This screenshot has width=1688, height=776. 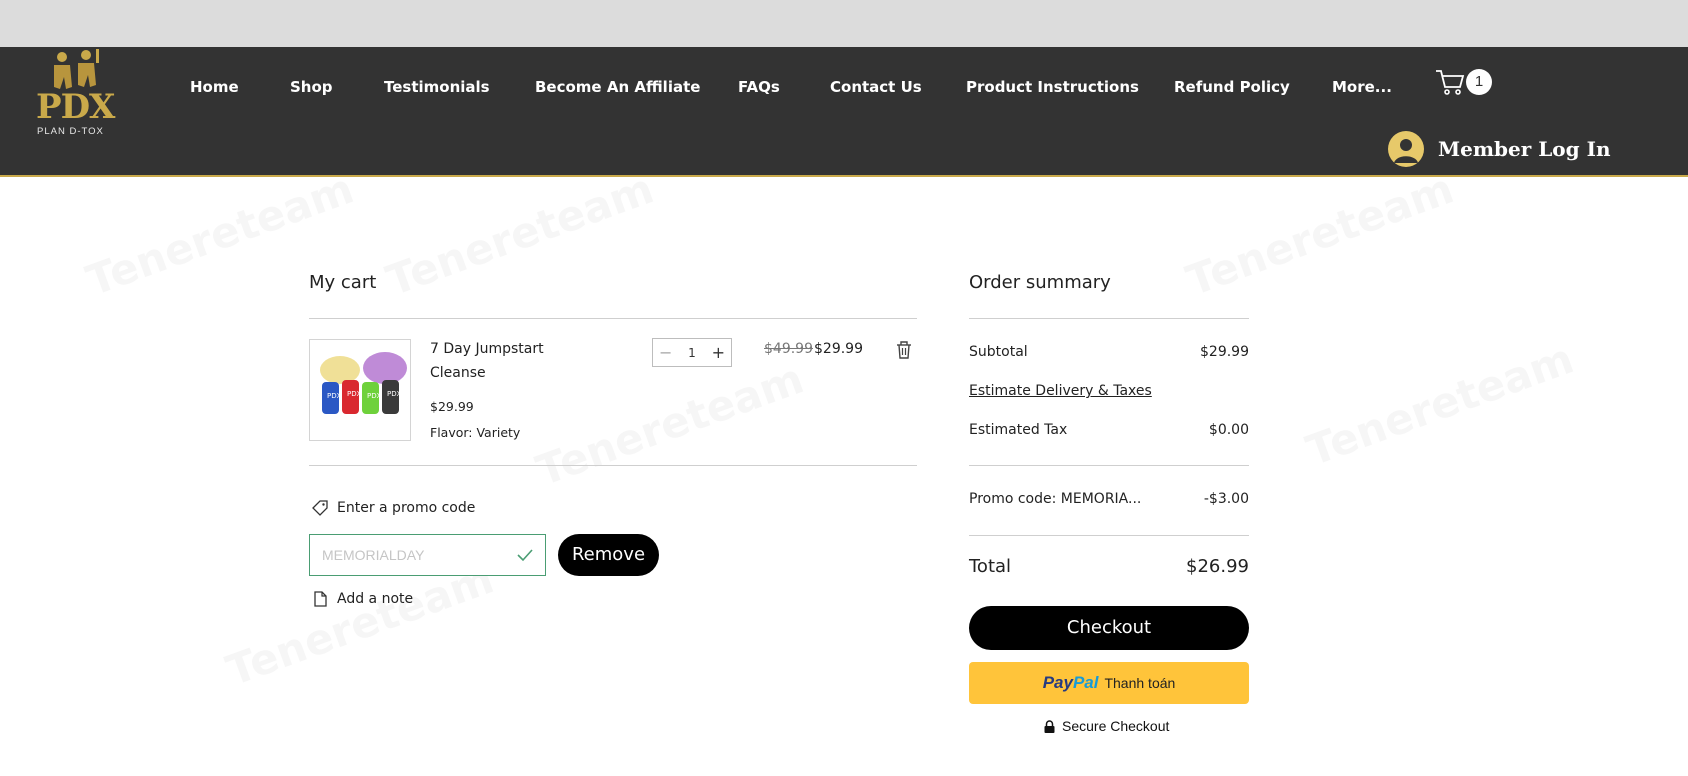 What do you see at coordinates (1018, 430) in the screenshot?
I see `estimated-tax-label: Estimated Tax` at bounding box center [1018, 430].